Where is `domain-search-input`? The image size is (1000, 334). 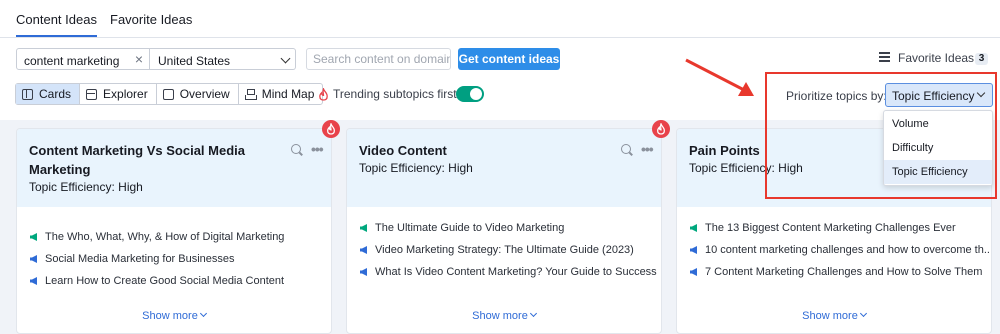
domain-search-input is located at coordinates (378, 59).